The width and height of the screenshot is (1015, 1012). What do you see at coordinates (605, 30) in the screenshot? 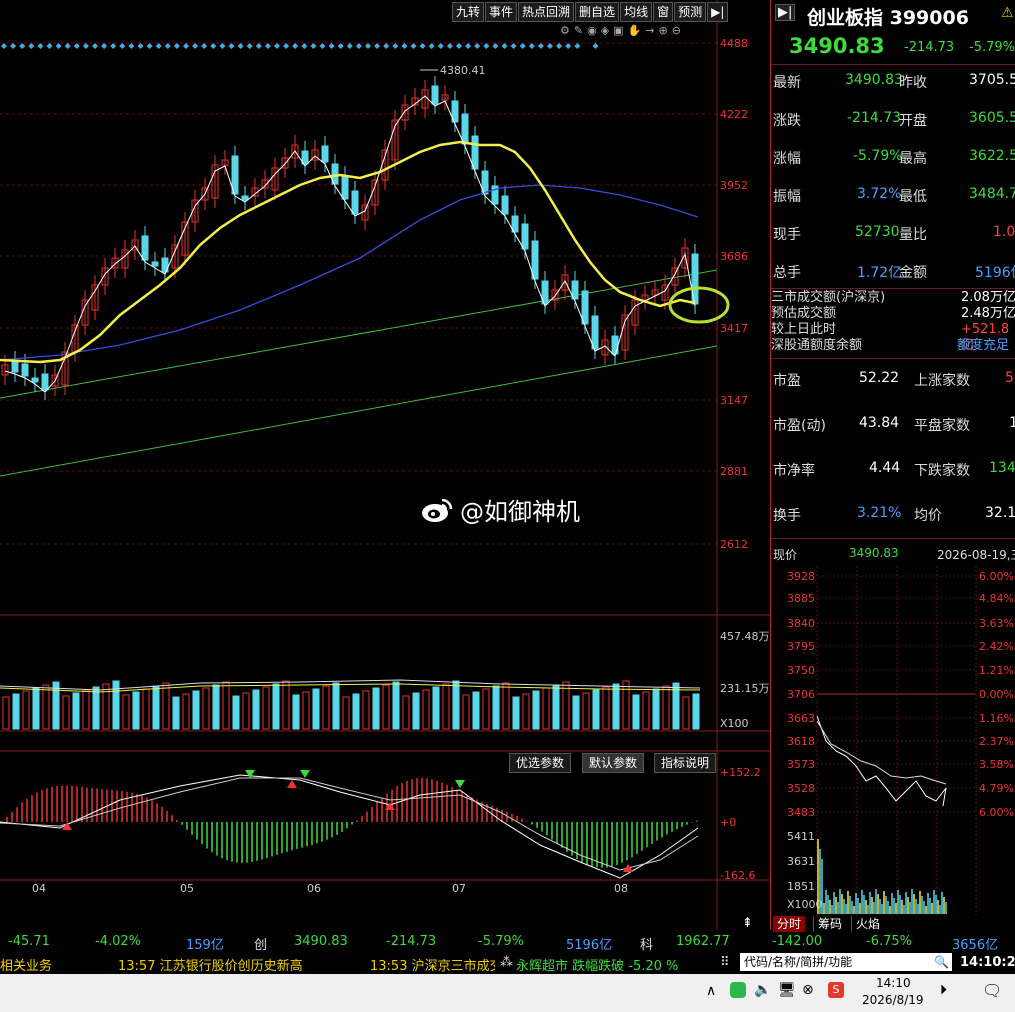
I see `tag-icon: ◈` at bounding box center [605, 30].